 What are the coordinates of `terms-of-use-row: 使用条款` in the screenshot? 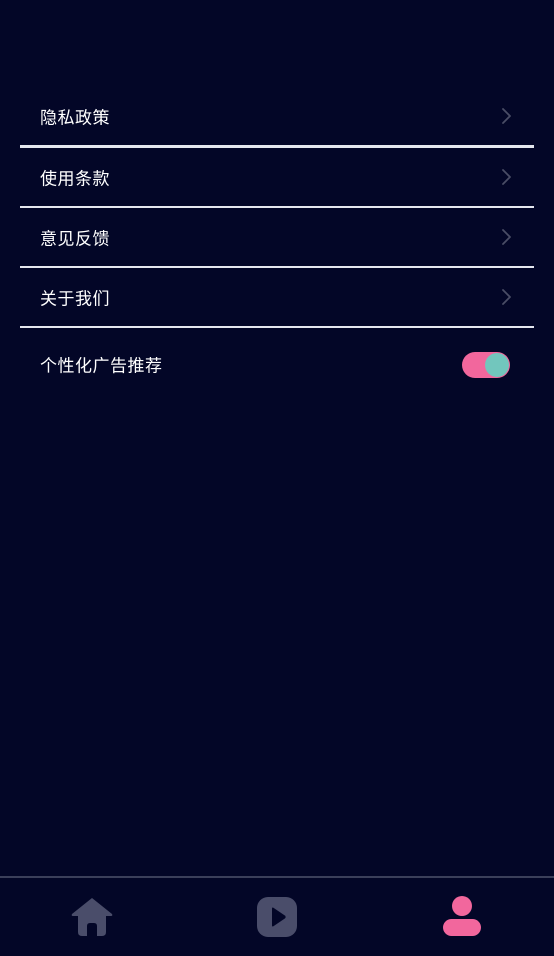 It's located at (277, 178).